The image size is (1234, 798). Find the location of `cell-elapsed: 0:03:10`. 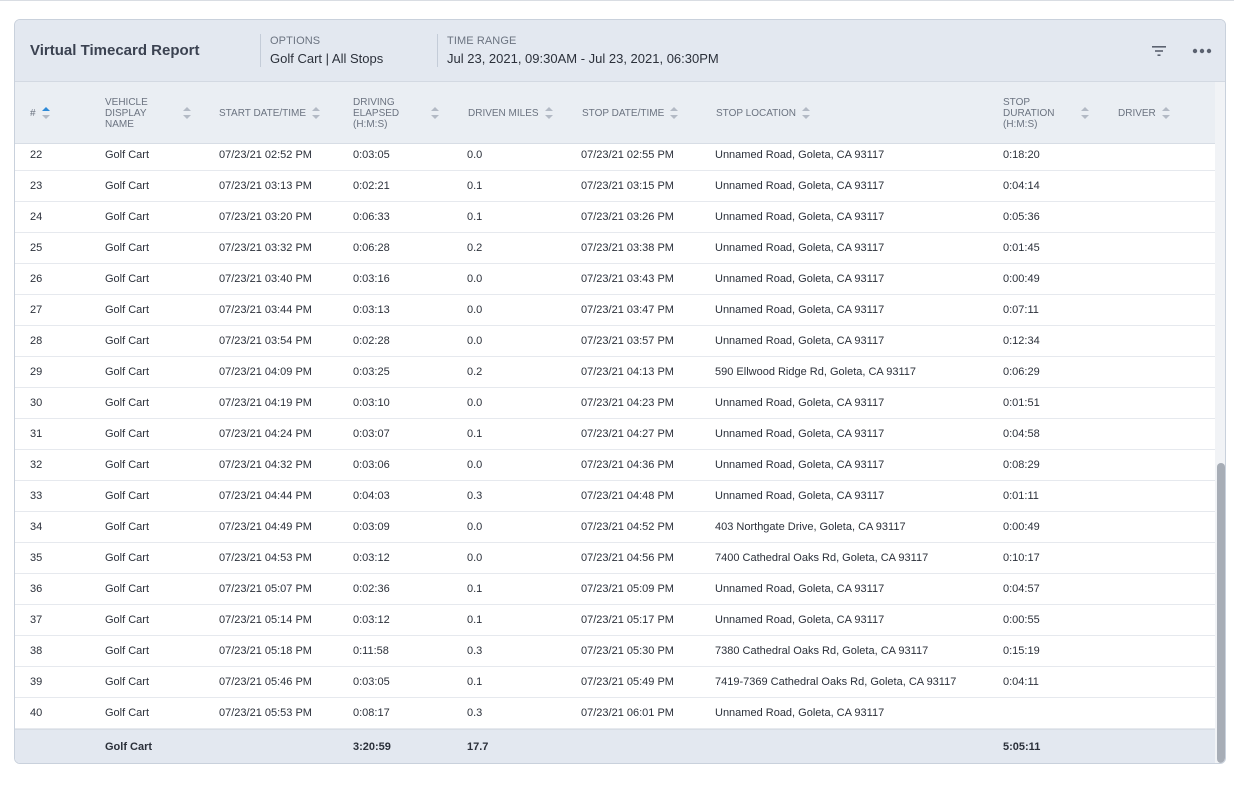

cell-elapsed: 0:03:10 is located at coordinates (371, 403).